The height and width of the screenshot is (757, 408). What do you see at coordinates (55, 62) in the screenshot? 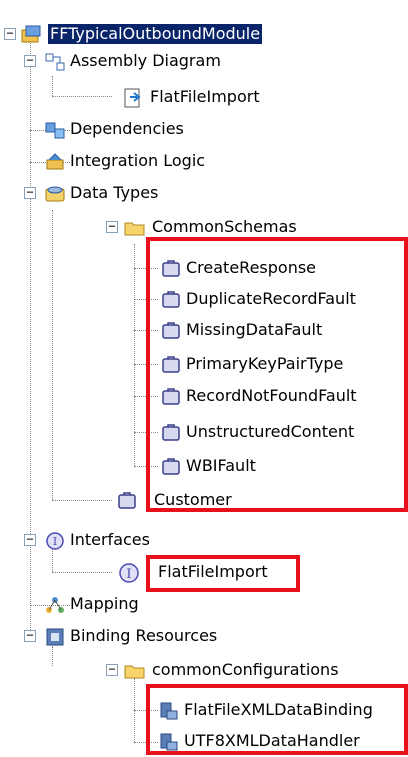
I see `assembly-diagram-icon` at bounding box center [55, 62].